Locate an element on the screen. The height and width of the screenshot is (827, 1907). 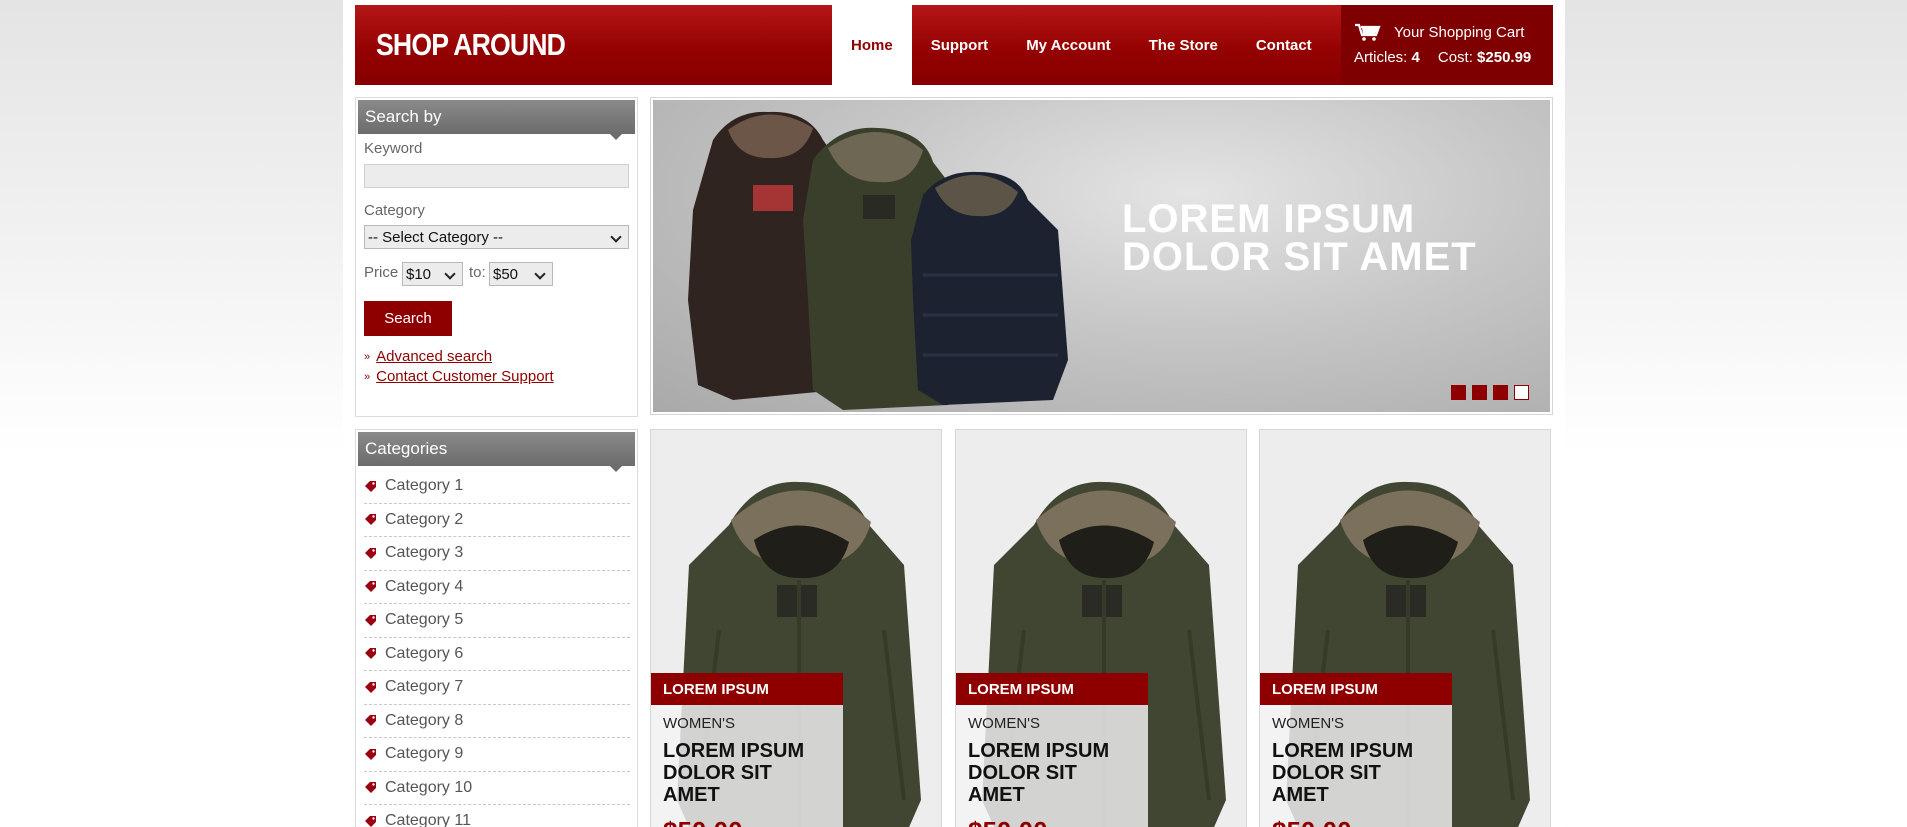
logo-text: SHOP AROUND is located at coordinates (471, 45).